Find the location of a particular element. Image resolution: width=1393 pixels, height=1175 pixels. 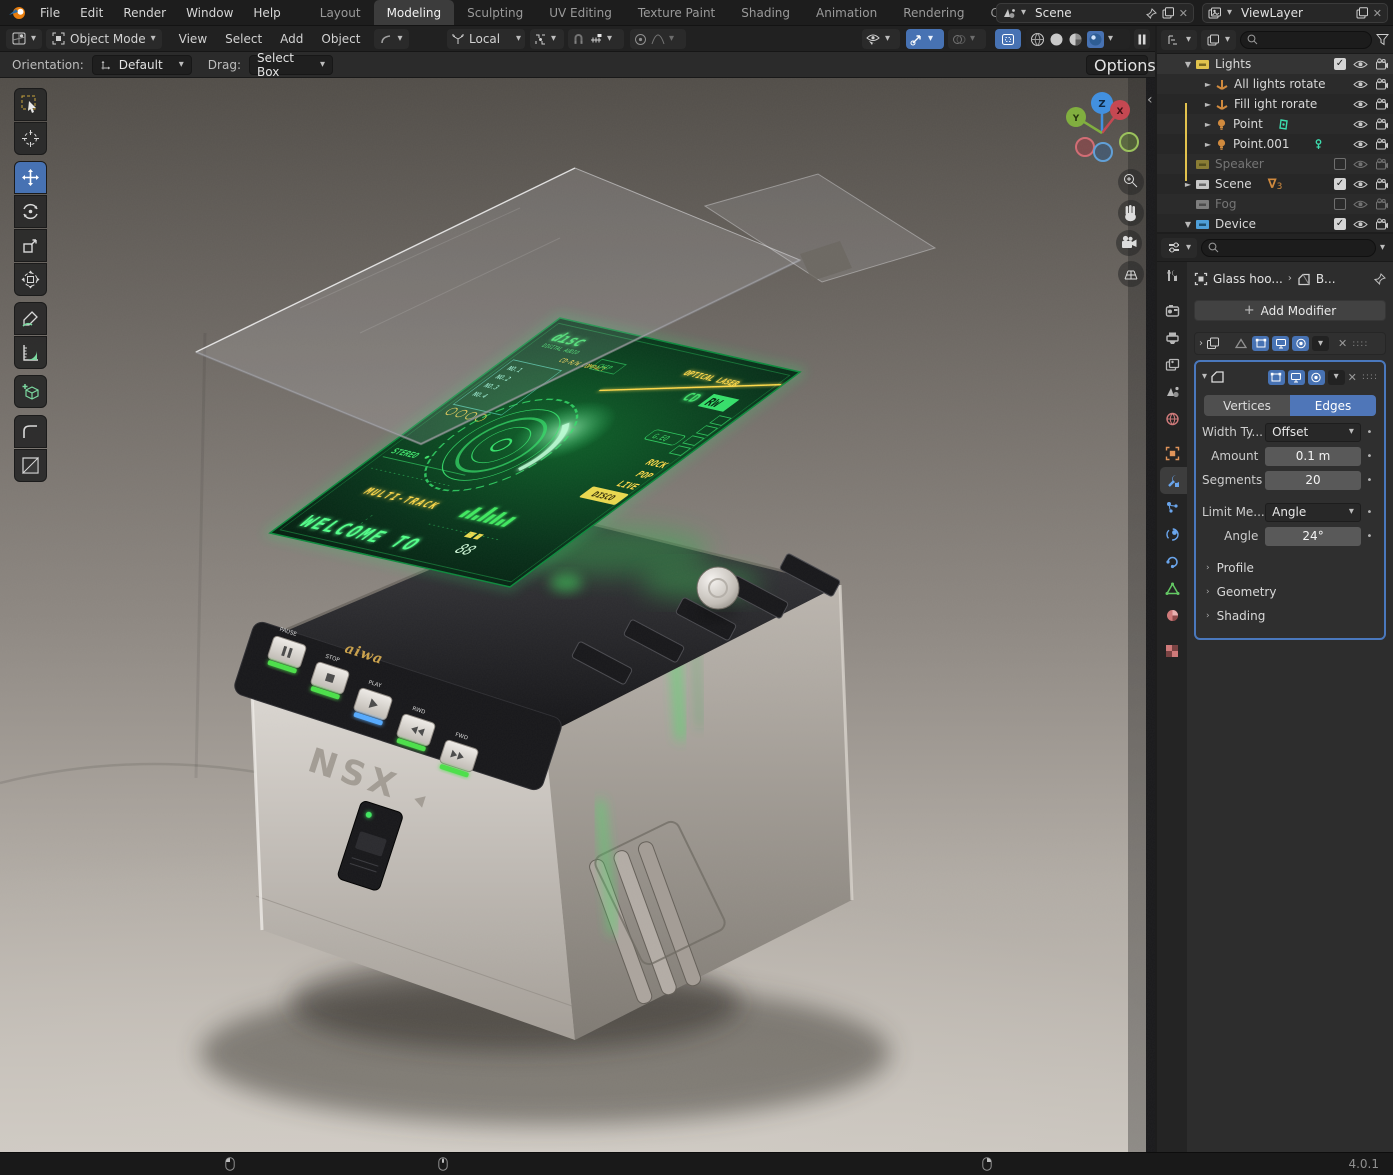

tool-move is located at coordinates (30, 177).